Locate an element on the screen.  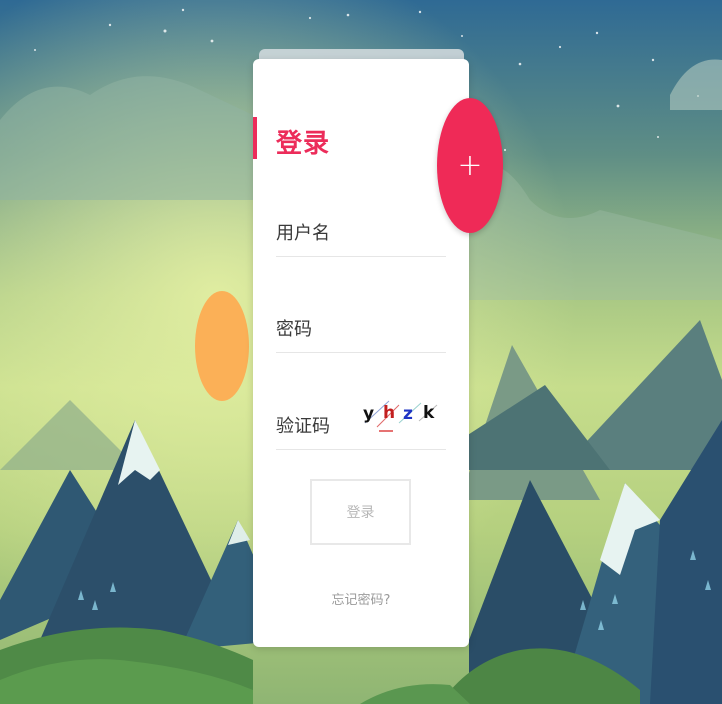
captcha-field: 验证码 is located at coordinates (303, 425).